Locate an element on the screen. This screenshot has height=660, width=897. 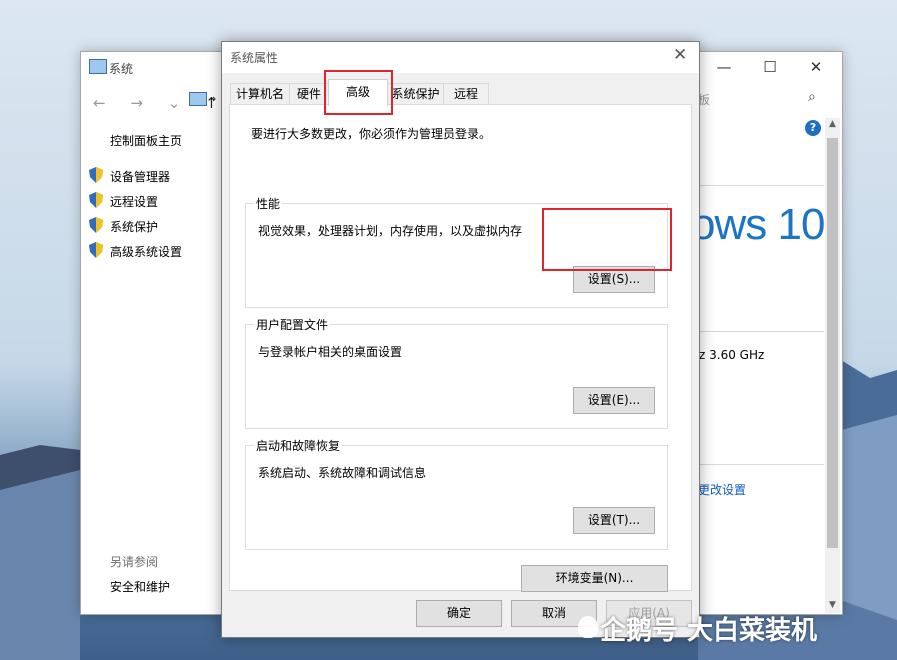
nav-bar: ← → ⌄ ↑ is located at coordinates (160, 103).